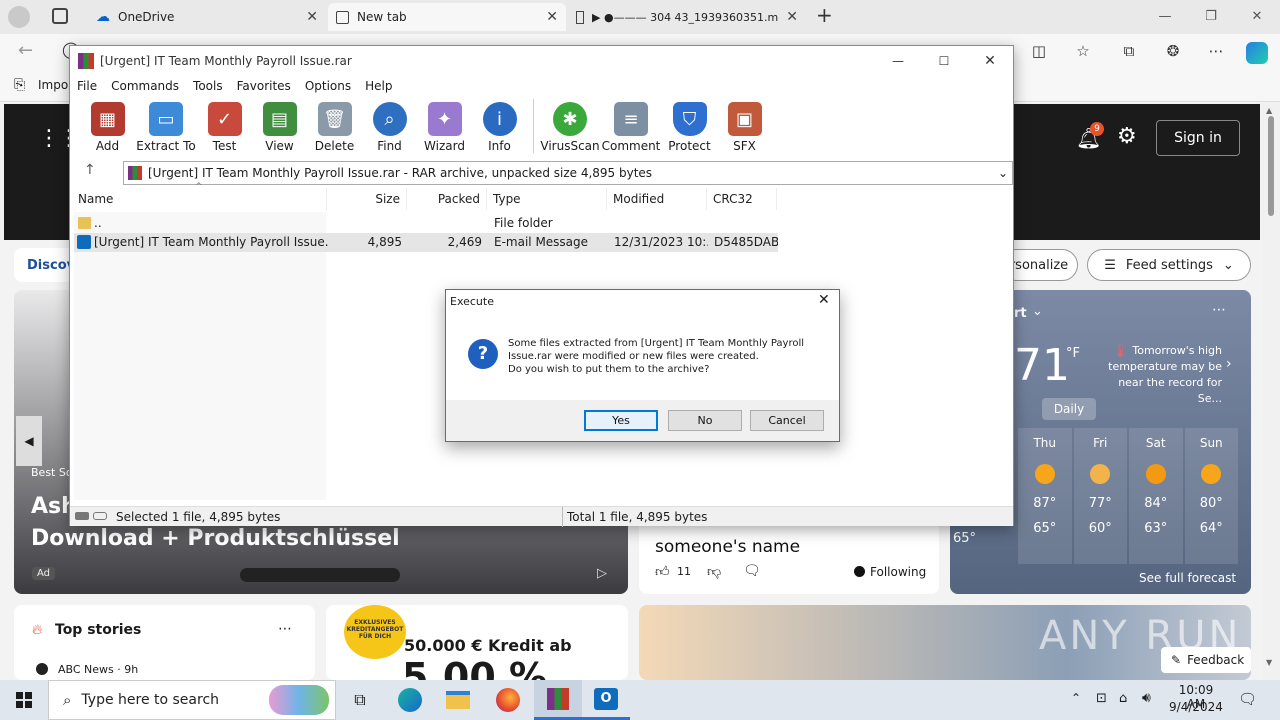  I want to click on column-header-packed: Packed, so click(447, 199).